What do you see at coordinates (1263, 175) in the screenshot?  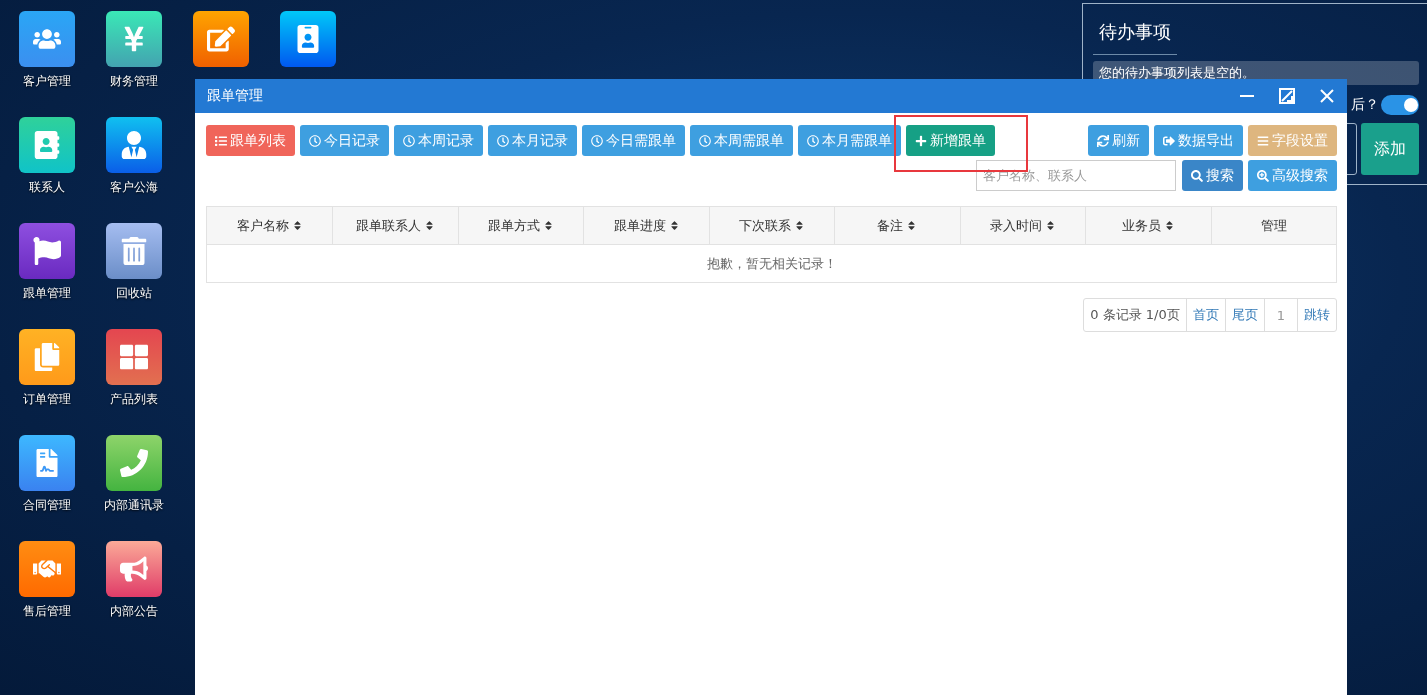 I see `zoom-in-icon` at bounding box center [1263, 175].